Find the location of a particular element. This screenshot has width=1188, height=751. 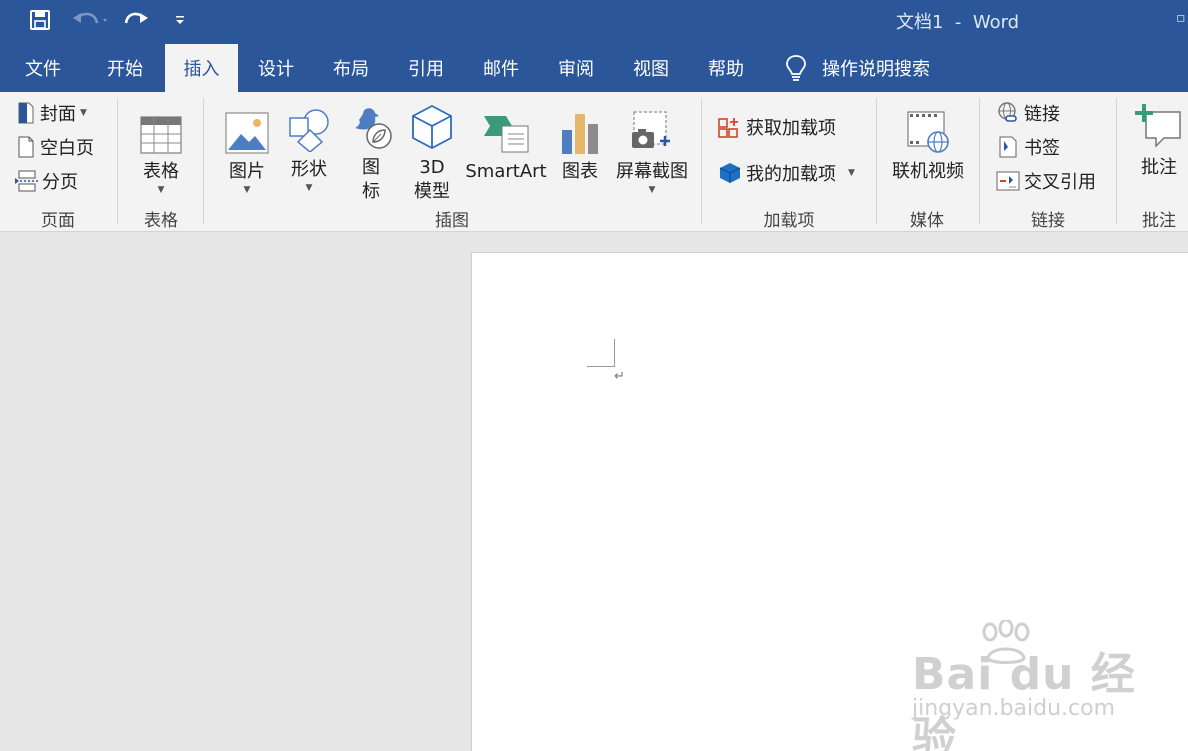

bookmark-button: 书签 is located at coordinates (1028, 147).